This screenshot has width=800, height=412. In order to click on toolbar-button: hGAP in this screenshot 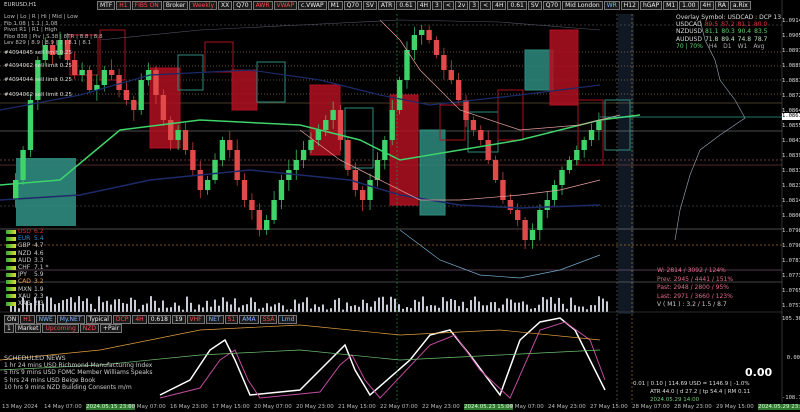, I will do `click(651, 5)`.